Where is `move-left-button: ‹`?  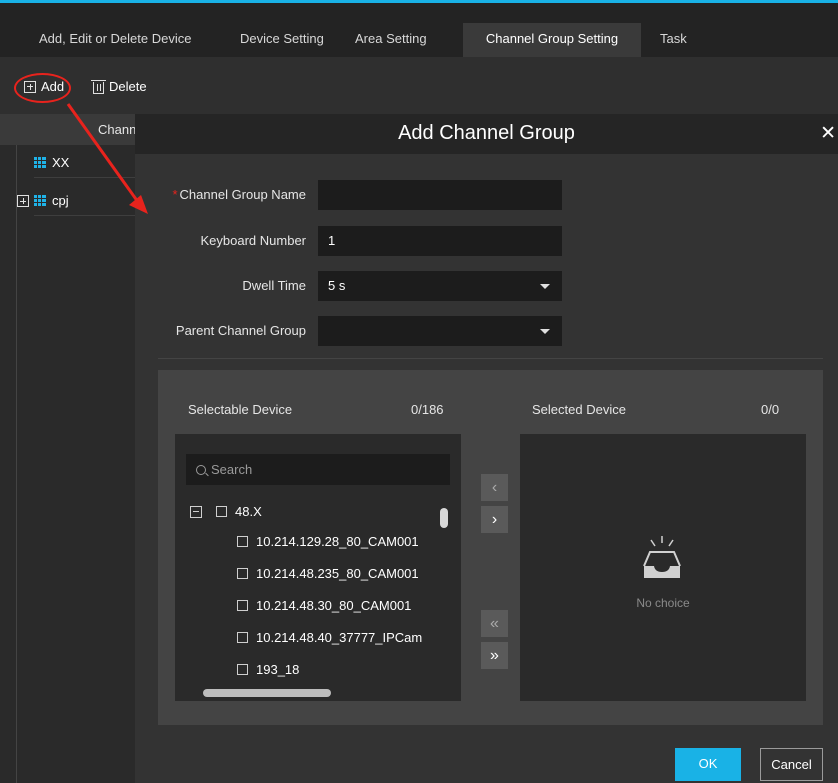 move-left-button: ‹ is located at coordinates (494, 487).